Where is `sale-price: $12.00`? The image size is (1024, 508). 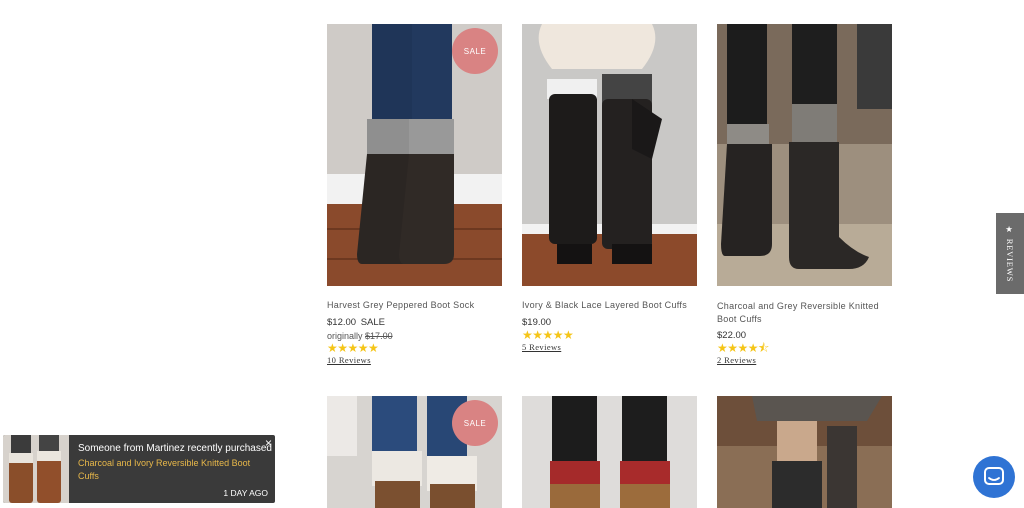 sale-price: $12.00 is located at coordinates (342, 322).